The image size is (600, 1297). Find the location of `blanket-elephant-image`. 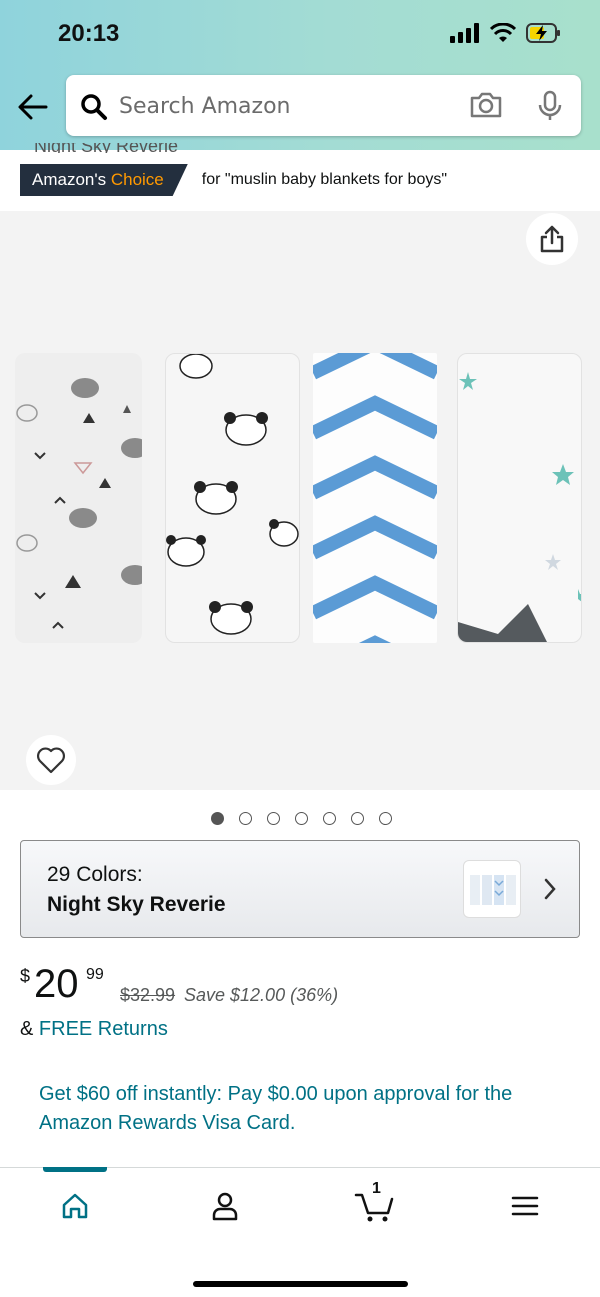

blanket-elephant-image is located at coordinates (78, 498).